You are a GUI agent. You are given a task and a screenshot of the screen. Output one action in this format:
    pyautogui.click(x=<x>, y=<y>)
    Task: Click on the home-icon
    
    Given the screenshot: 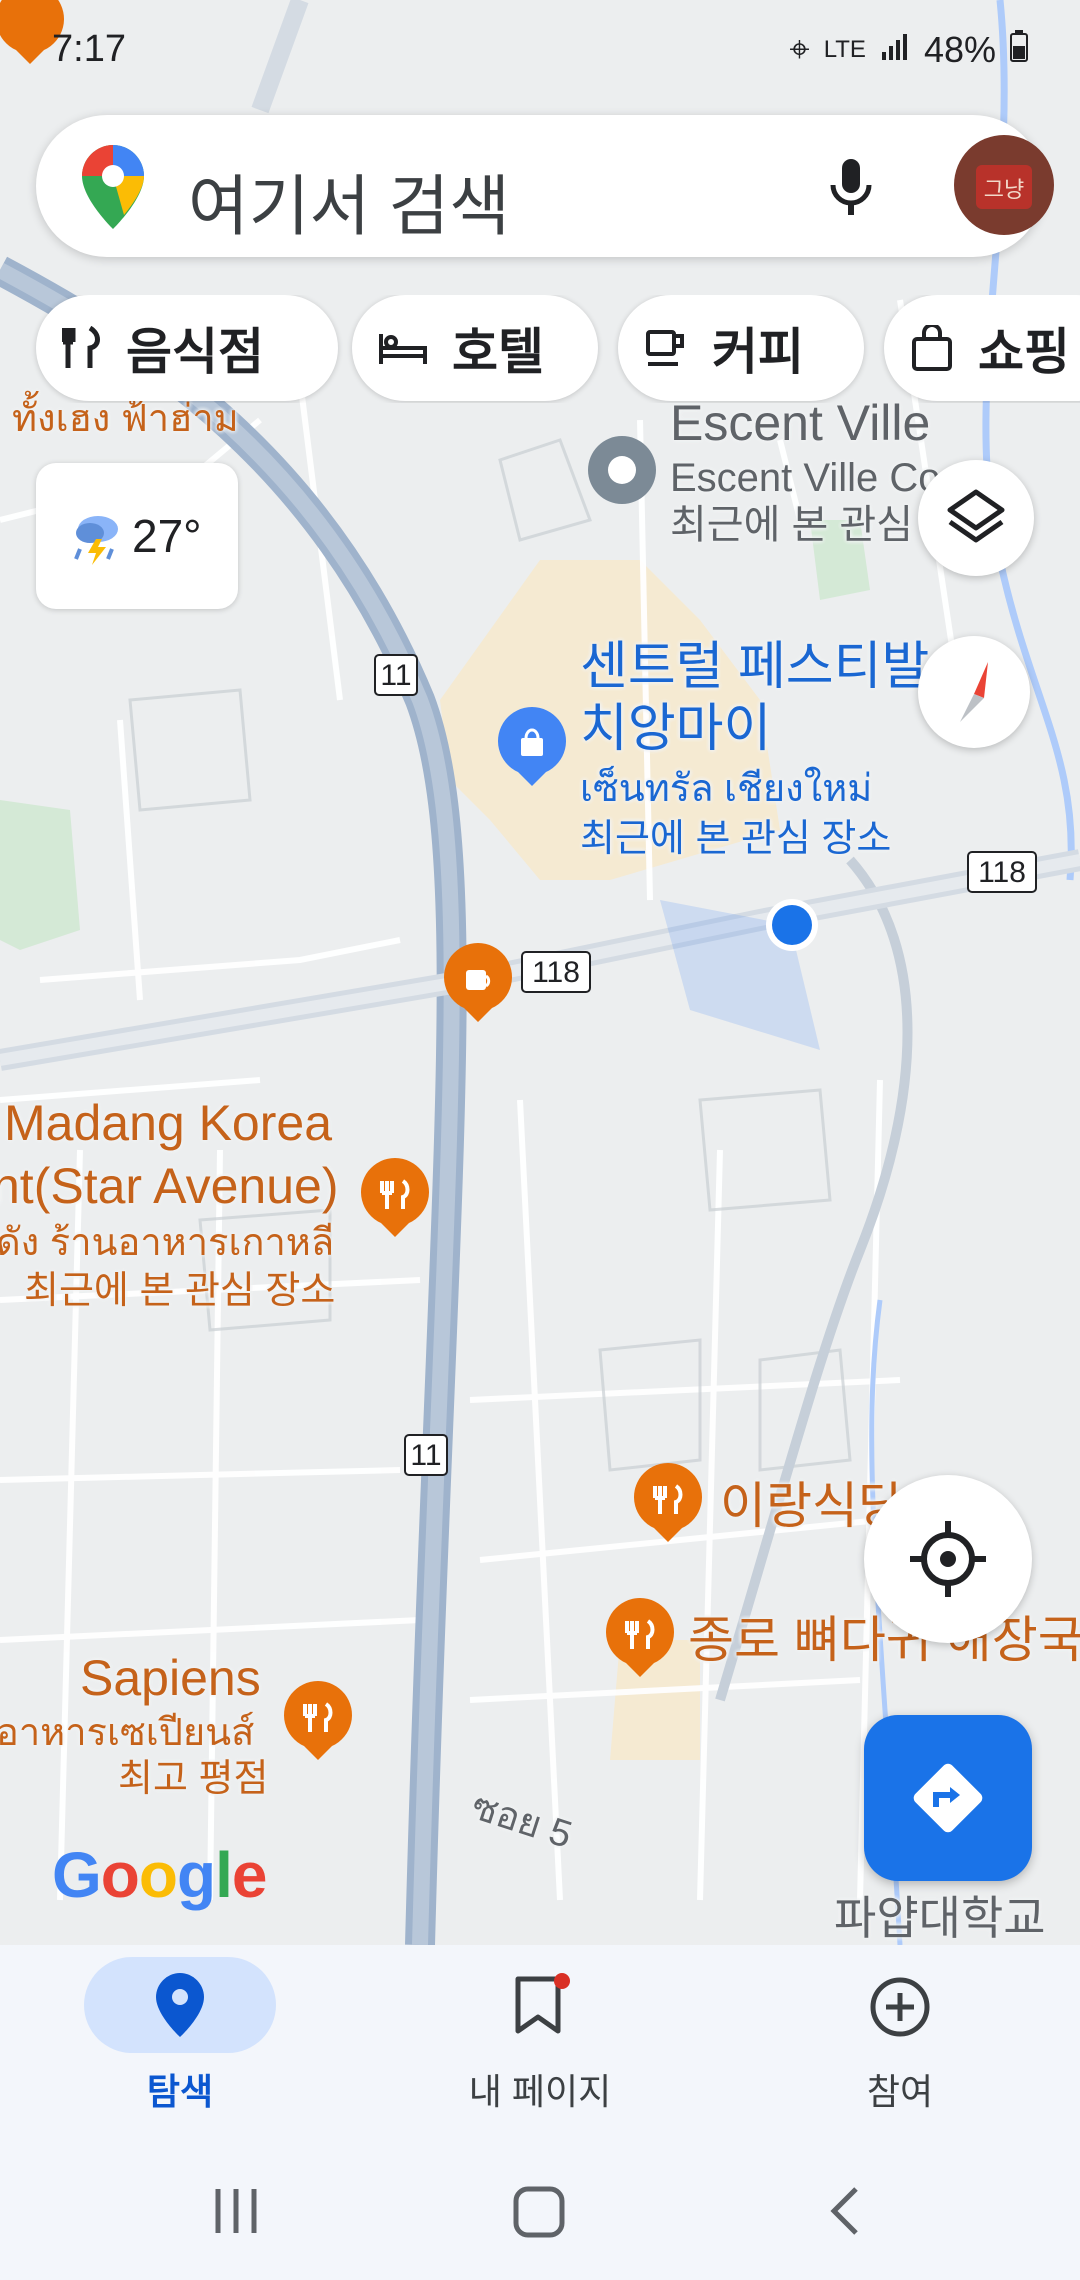 What is the action you would take?
    pyautogui.click(x=540, y=2213)
    